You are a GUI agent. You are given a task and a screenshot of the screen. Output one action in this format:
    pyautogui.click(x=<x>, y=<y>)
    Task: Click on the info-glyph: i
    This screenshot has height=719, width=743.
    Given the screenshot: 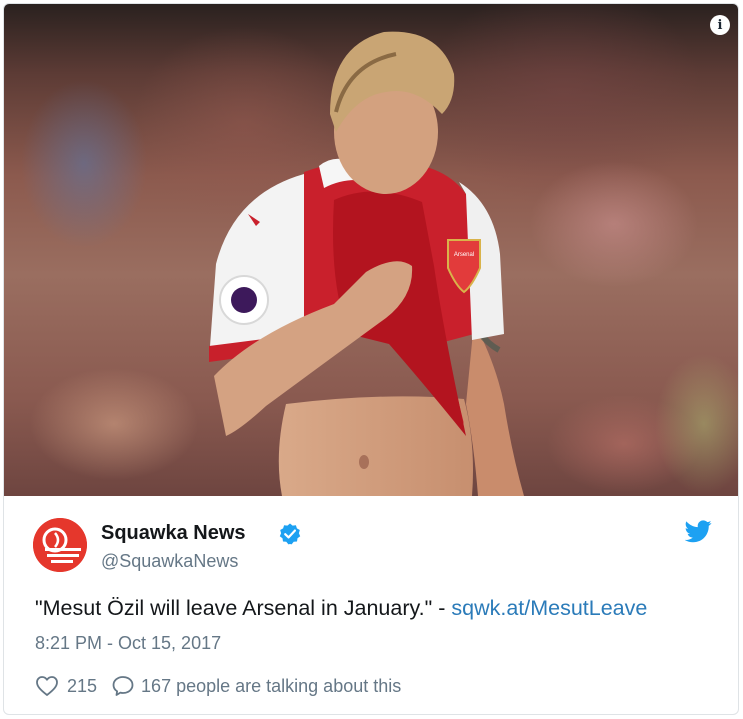 What is the action you would take?
    pyautogui.click(x=720, y=25)
    